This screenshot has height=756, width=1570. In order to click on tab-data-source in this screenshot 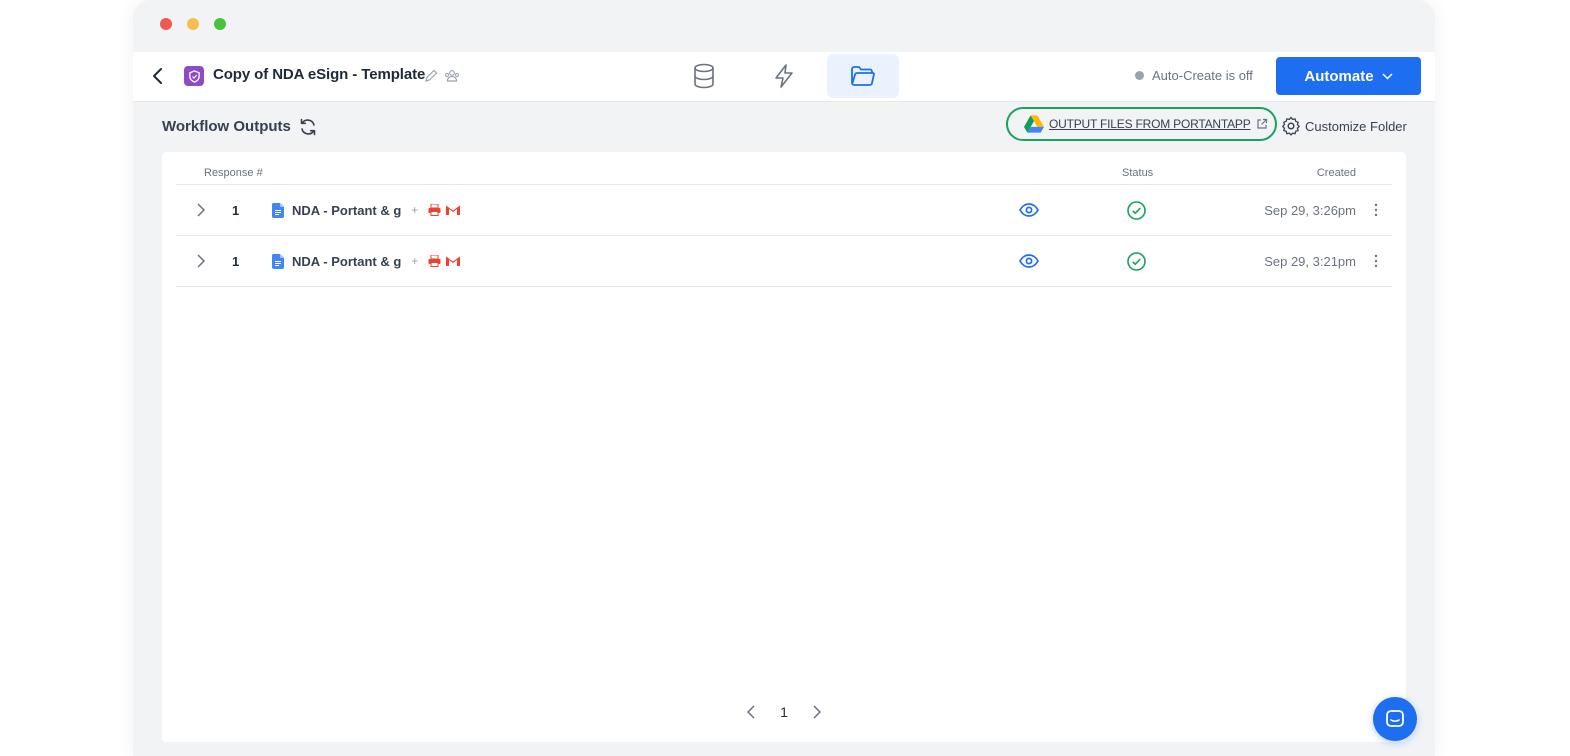, I will do `click(704, 76)`.